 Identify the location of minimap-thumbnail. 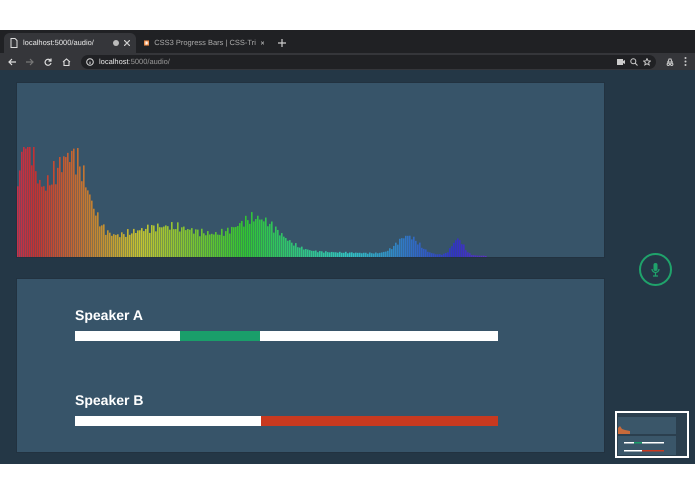
(652, 434).